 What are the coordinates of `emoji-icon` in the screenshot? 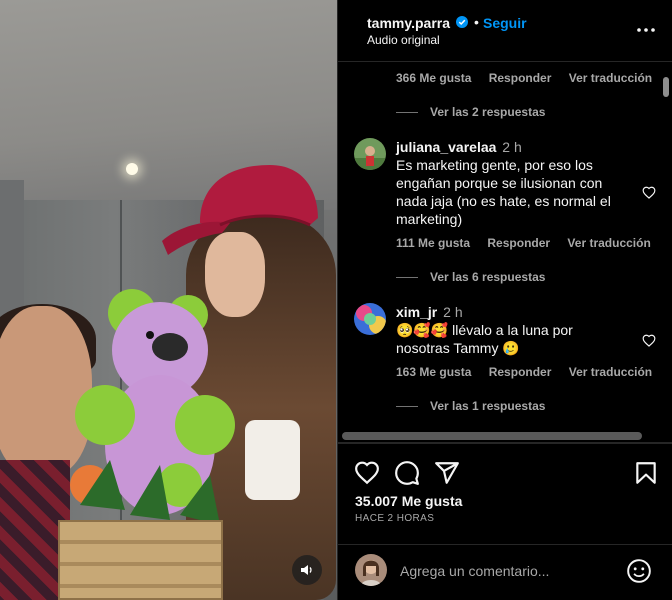 It's located at (639, 571).